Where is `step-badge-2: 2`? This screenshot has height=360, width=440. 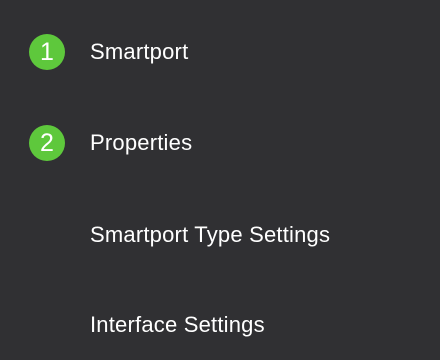 step-badge-2: 2 is located at coordinates (47, 143).